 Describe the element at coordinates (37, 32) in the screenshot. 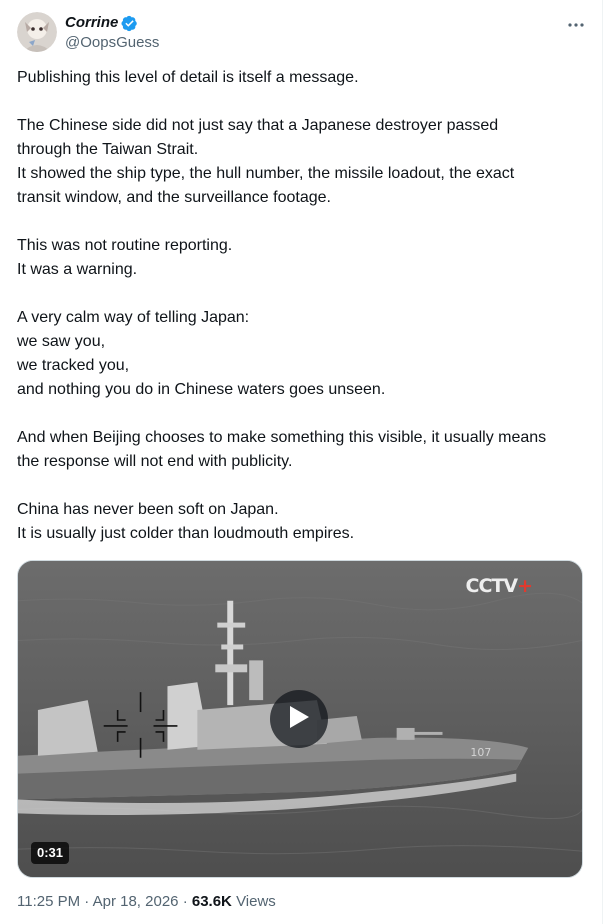

I see `avatar` at that location.